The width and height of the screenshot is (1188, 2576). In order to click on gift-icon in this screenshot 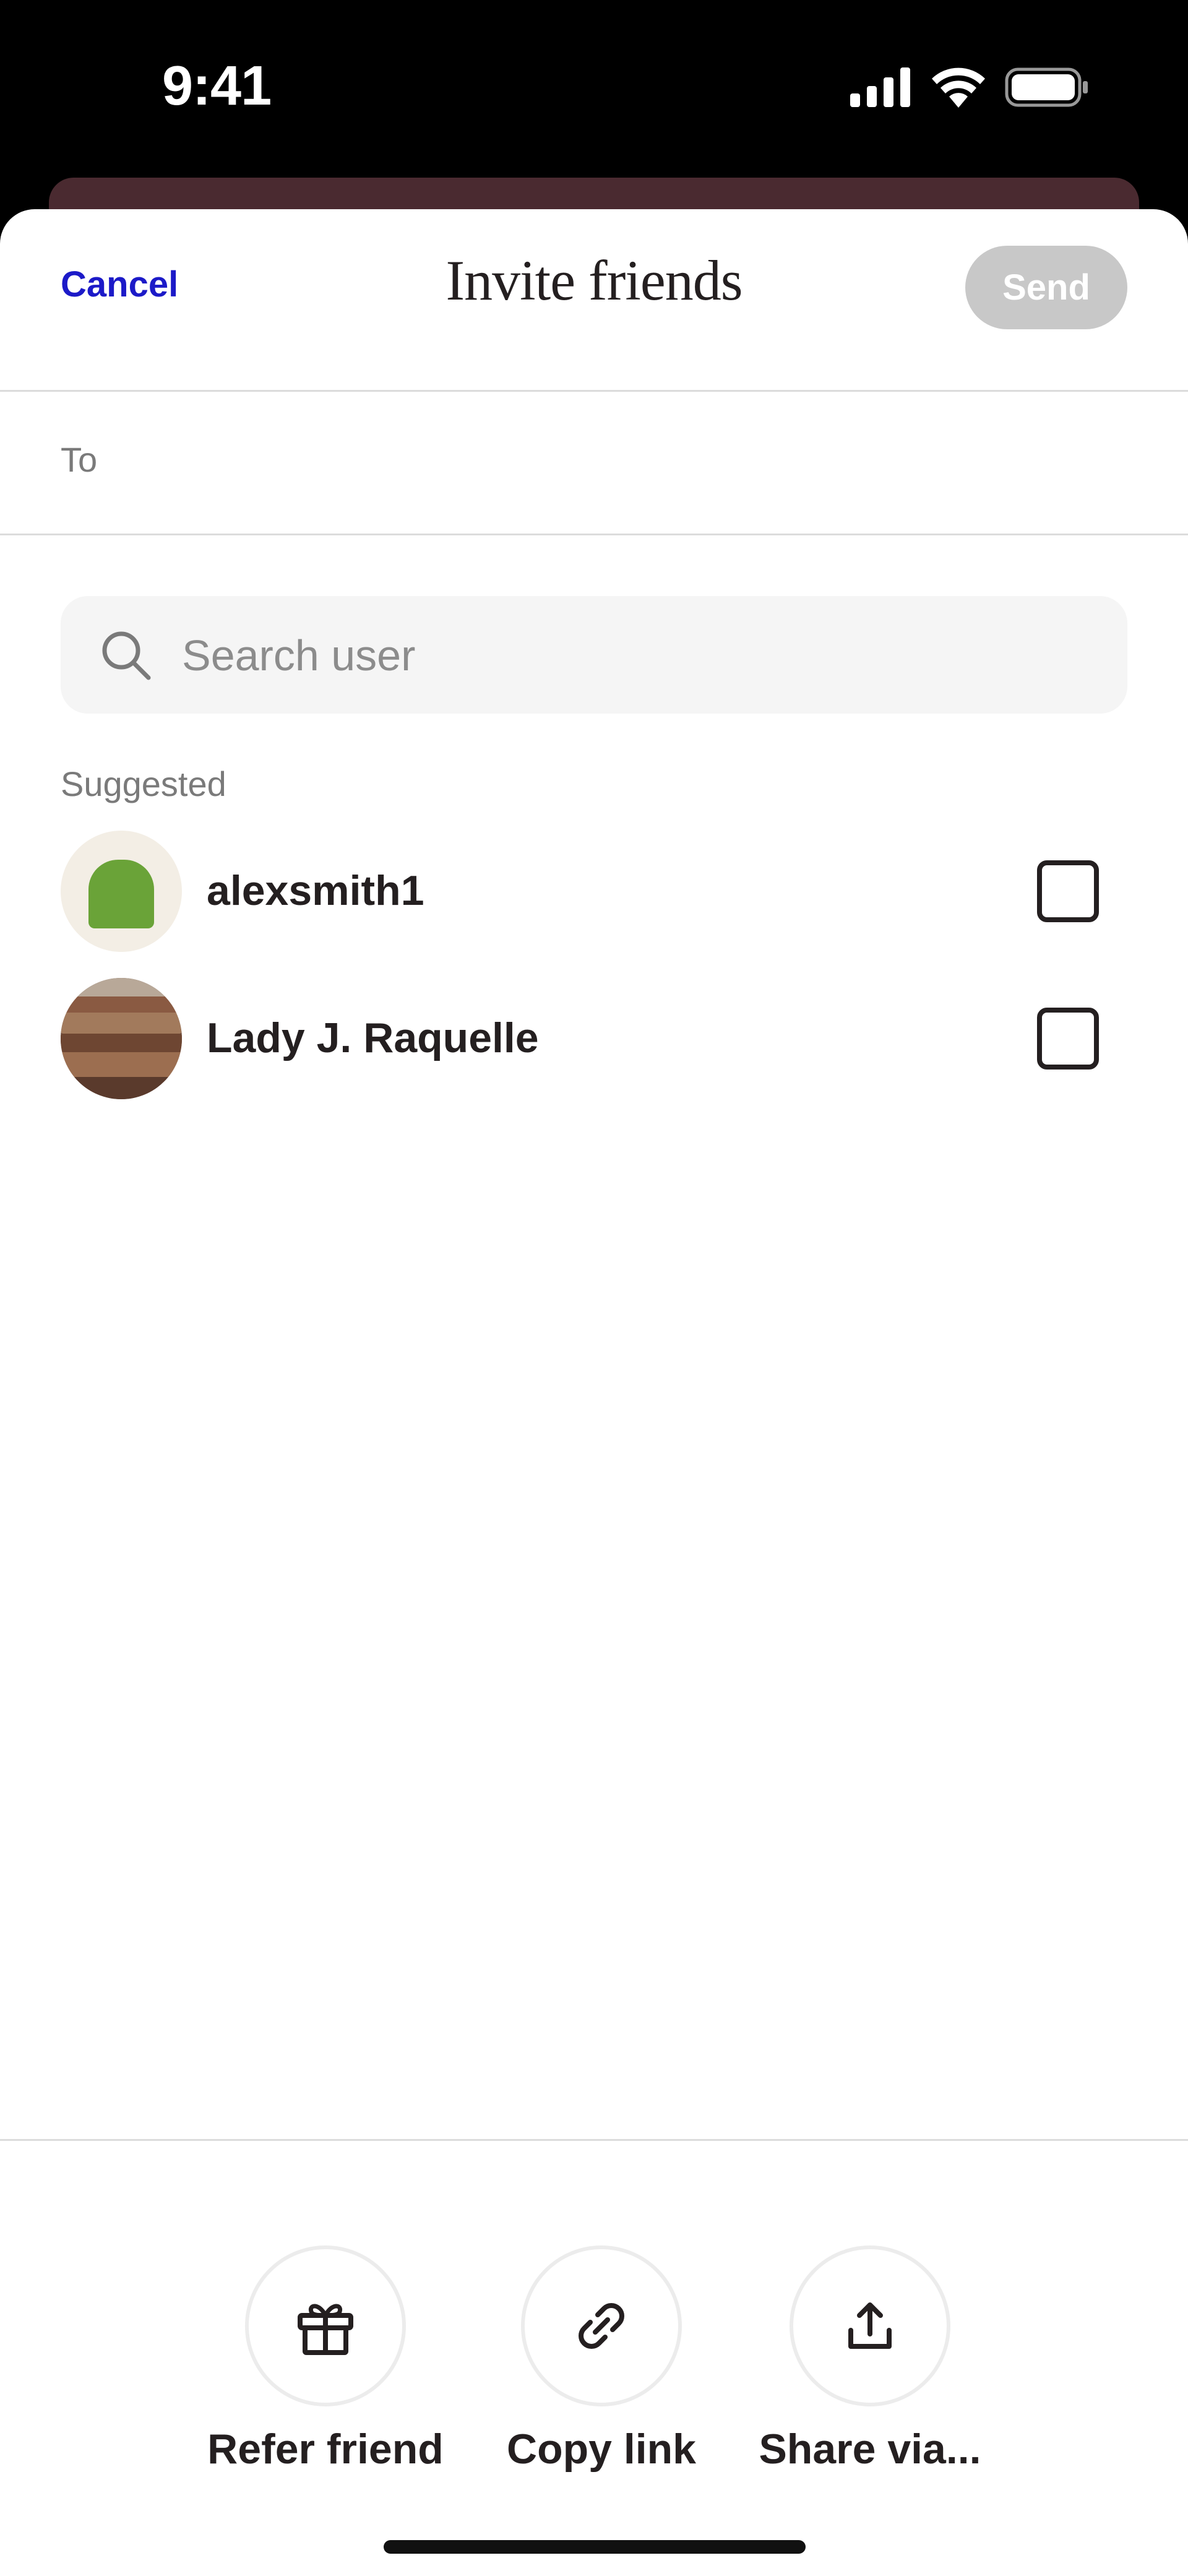, I will do `click(325, 2329)`.